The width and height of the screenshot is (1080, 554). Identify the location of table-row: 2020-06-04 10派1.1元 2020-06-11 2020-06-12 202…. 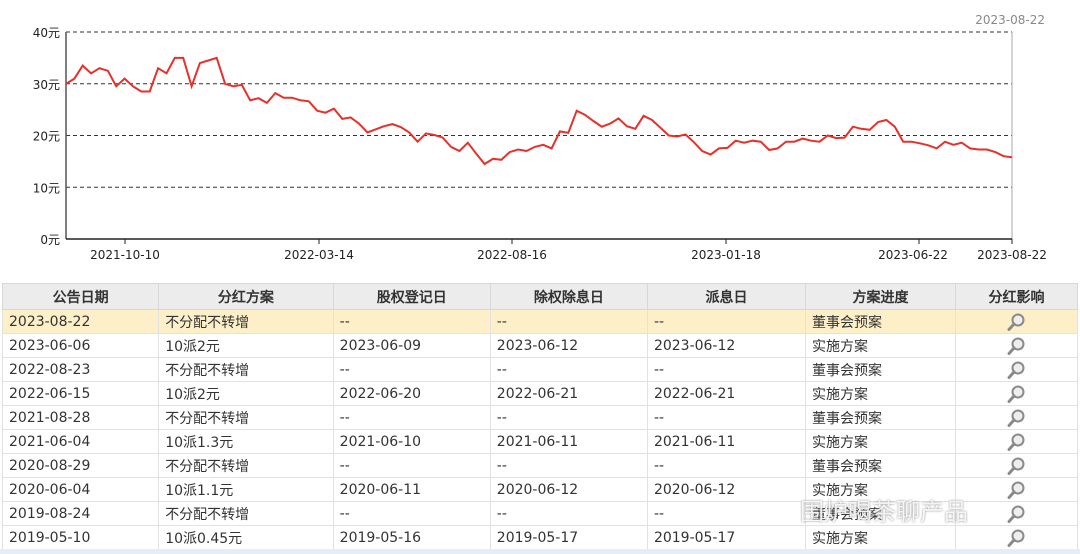
(540, 489).